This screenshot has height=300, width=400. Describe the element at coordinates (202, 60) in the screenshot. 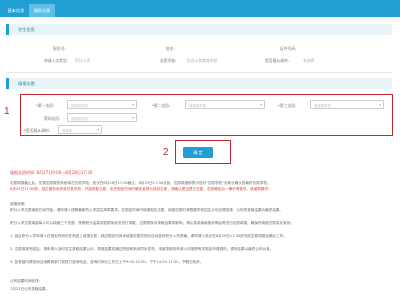

I see `field-value-school: 民办义务教育学校` at that location.